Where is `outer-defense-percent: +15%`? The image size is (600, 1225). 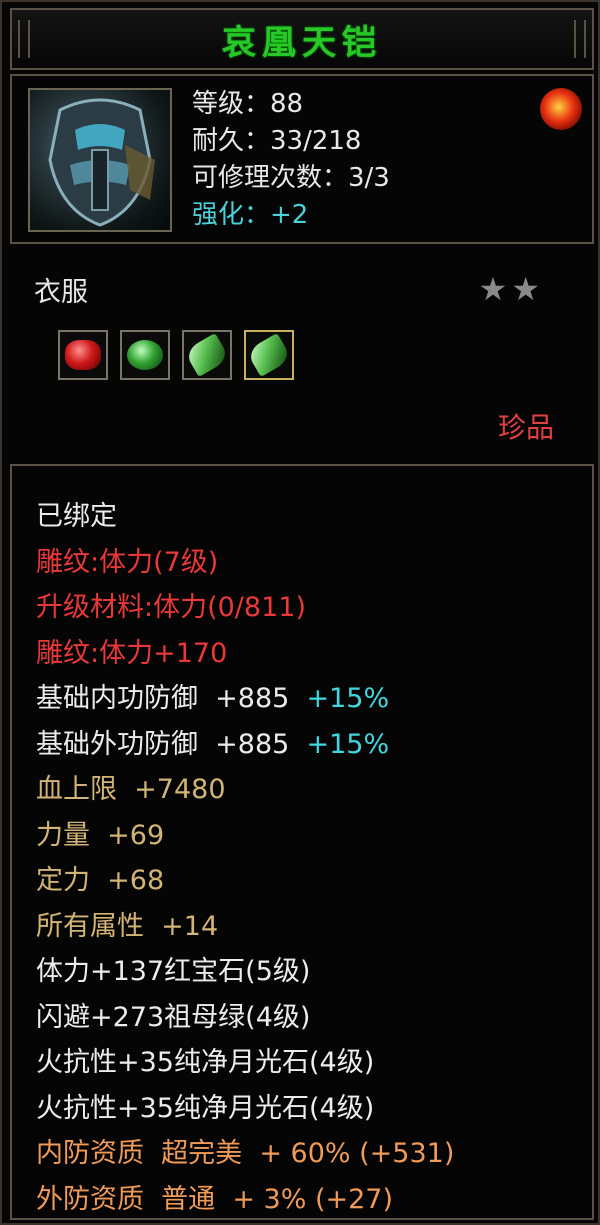
outer-defense-percent: +15% is located at coordinates (348, 744).